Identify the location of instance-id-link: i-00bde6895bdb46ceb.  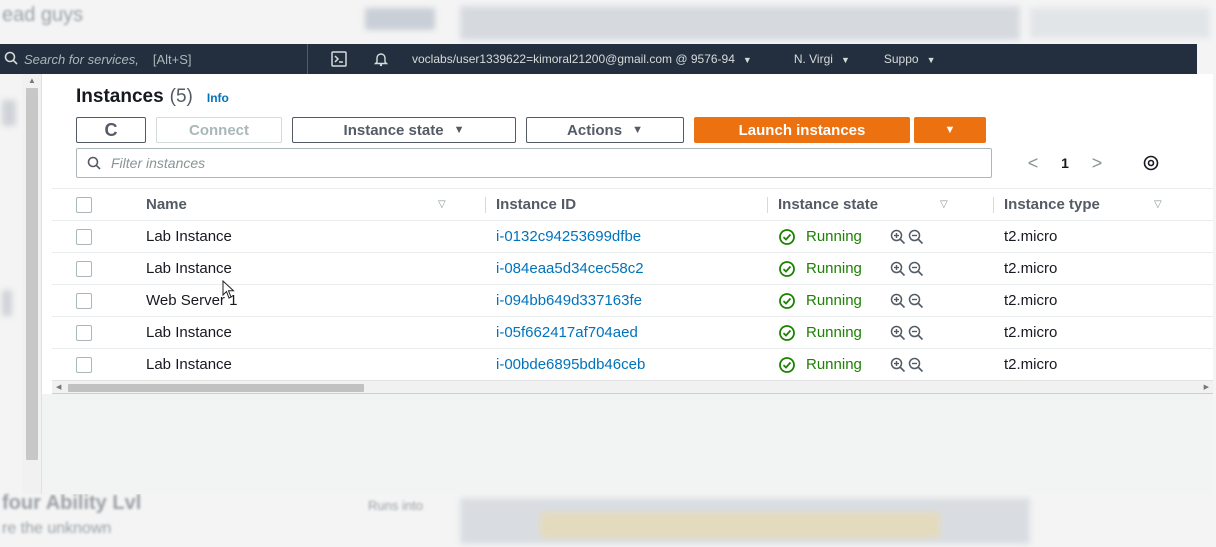
(570, 364).